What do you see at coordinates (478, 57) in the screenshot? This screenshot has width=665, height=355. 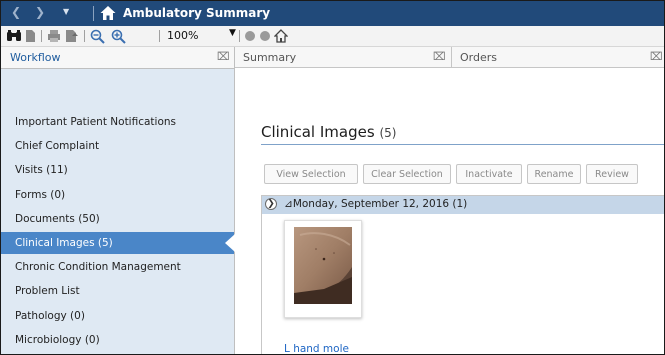 I see `tab-orders-label: Orders` at bounding box center [478, 57].